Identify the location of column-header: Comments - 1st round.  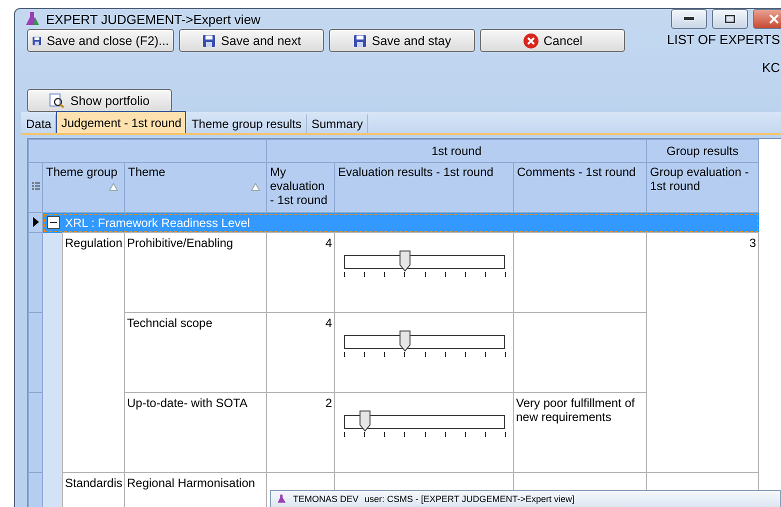
(580, 187).